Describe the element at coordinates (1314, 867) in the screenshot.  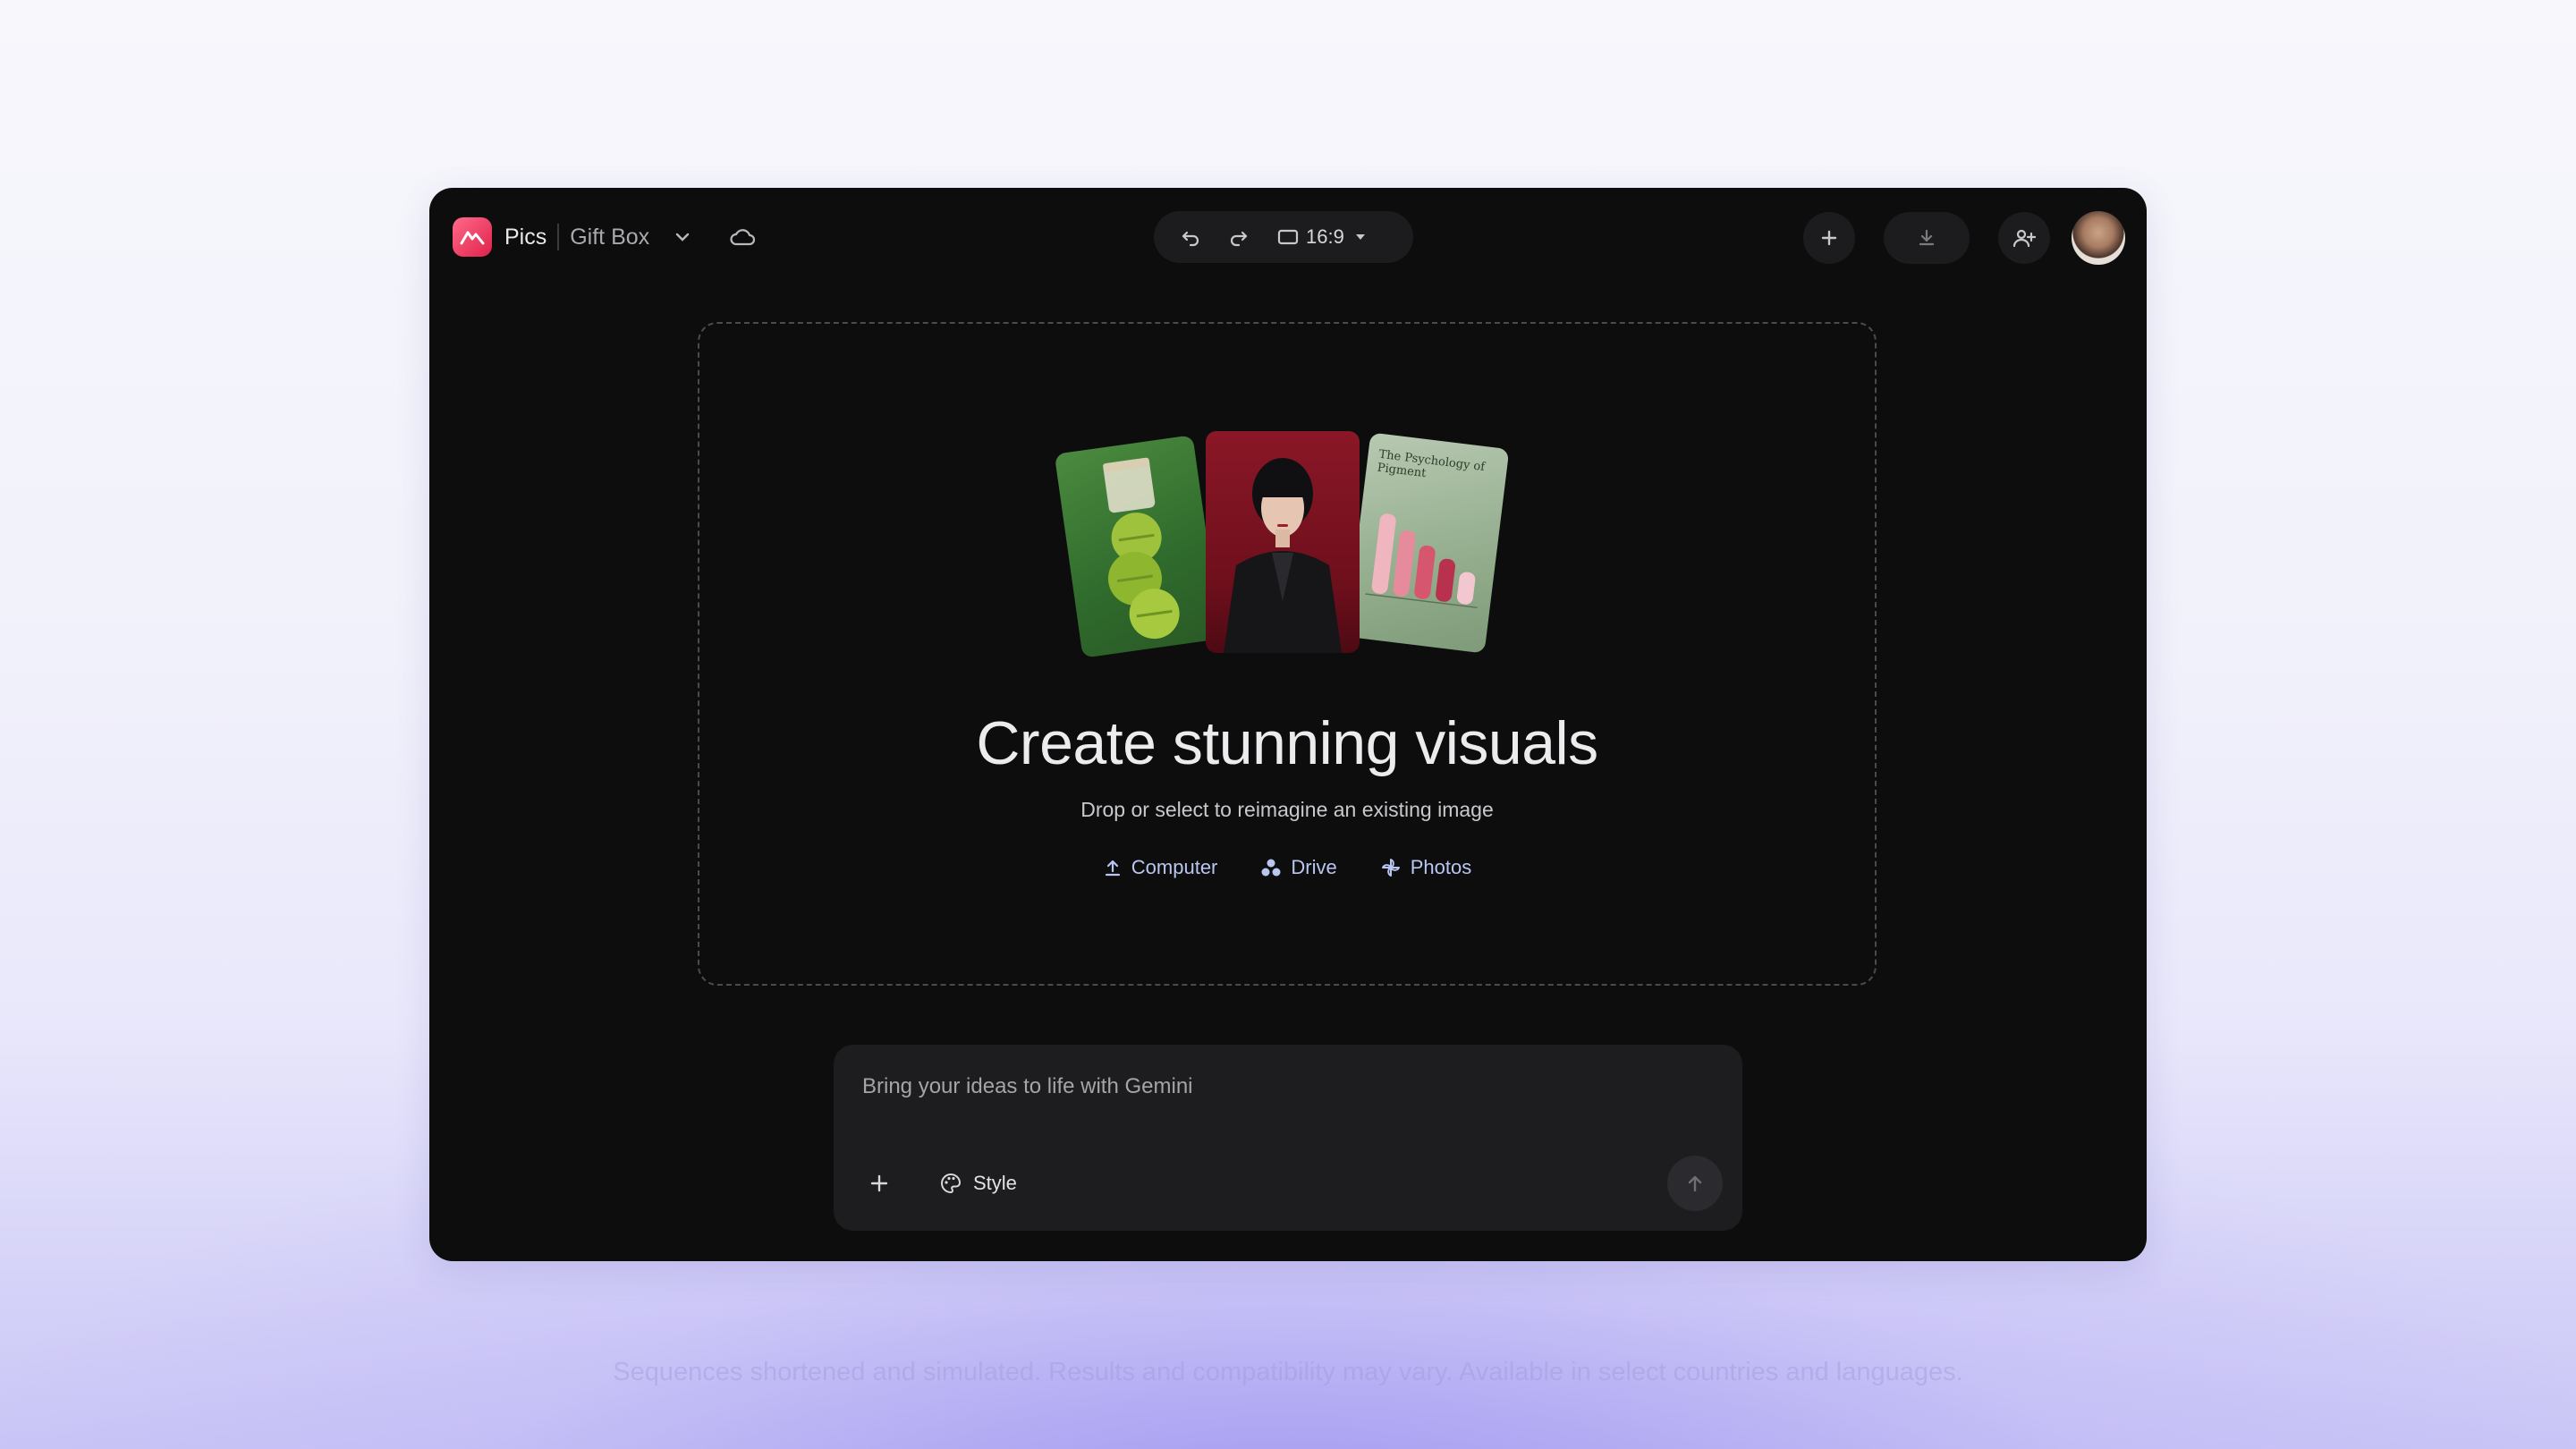
I see `upload-from-drive-label: Drive` at that location.